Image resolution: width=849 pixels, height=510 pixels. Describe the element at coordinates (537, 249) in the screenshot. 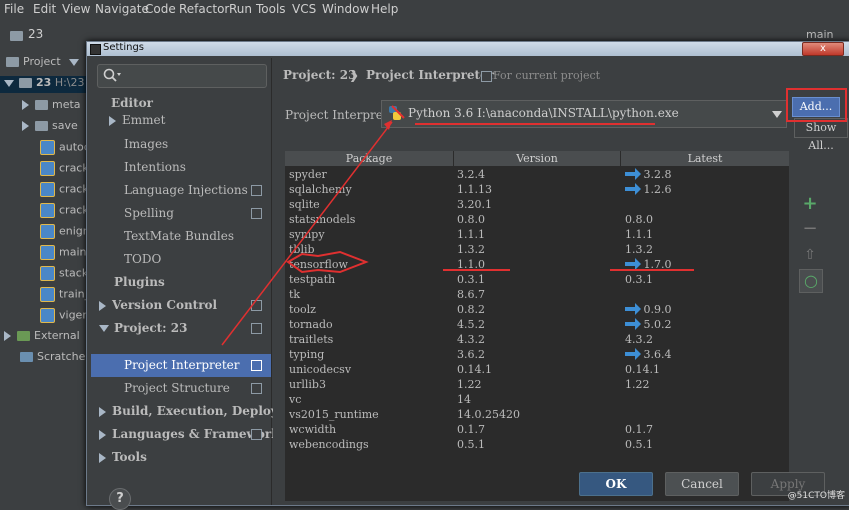

I see `table-row: tblib 1.3.2 1.3.2` at that location.